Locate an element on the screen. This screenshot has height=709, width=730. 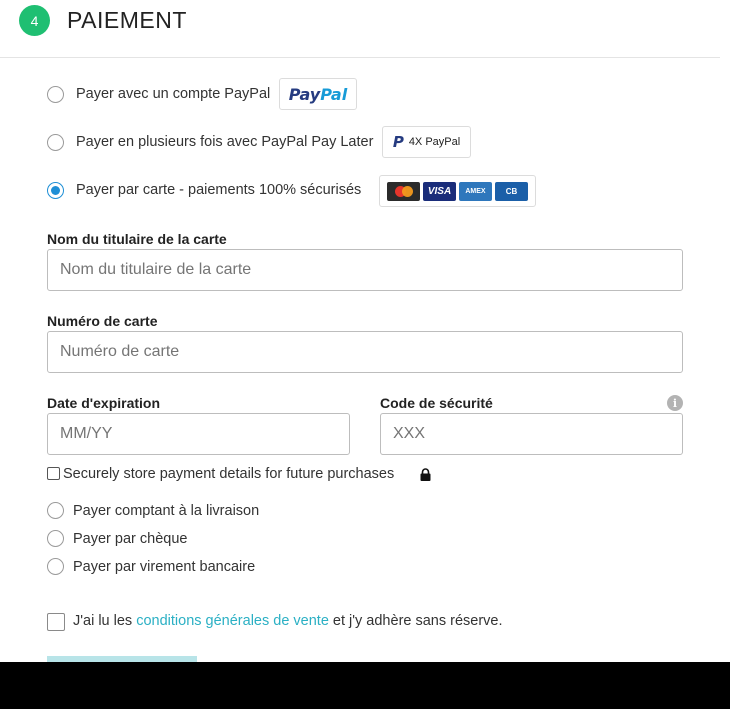
expiry-input is located at coordinates (198, 434).